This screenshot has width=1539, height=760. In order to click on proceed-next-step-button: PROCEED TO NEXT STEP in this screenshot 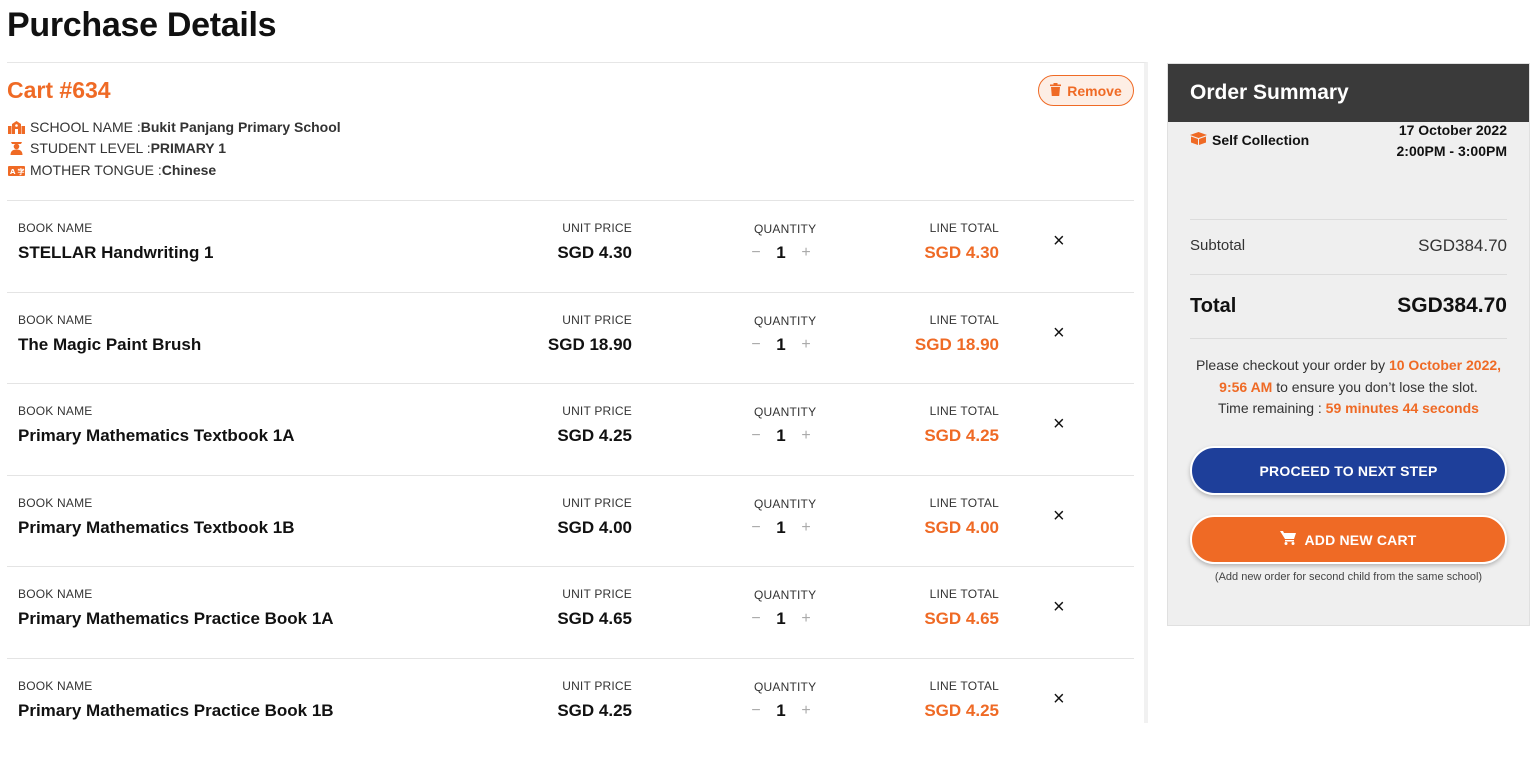, I will do `click(1348, 470)`.